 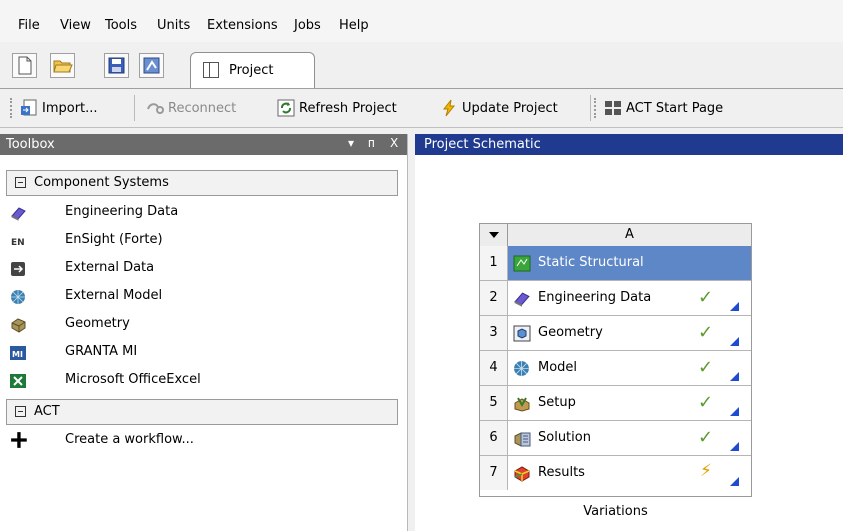 I want to click on group-label: Component Systems, so click(x=101, y=182).